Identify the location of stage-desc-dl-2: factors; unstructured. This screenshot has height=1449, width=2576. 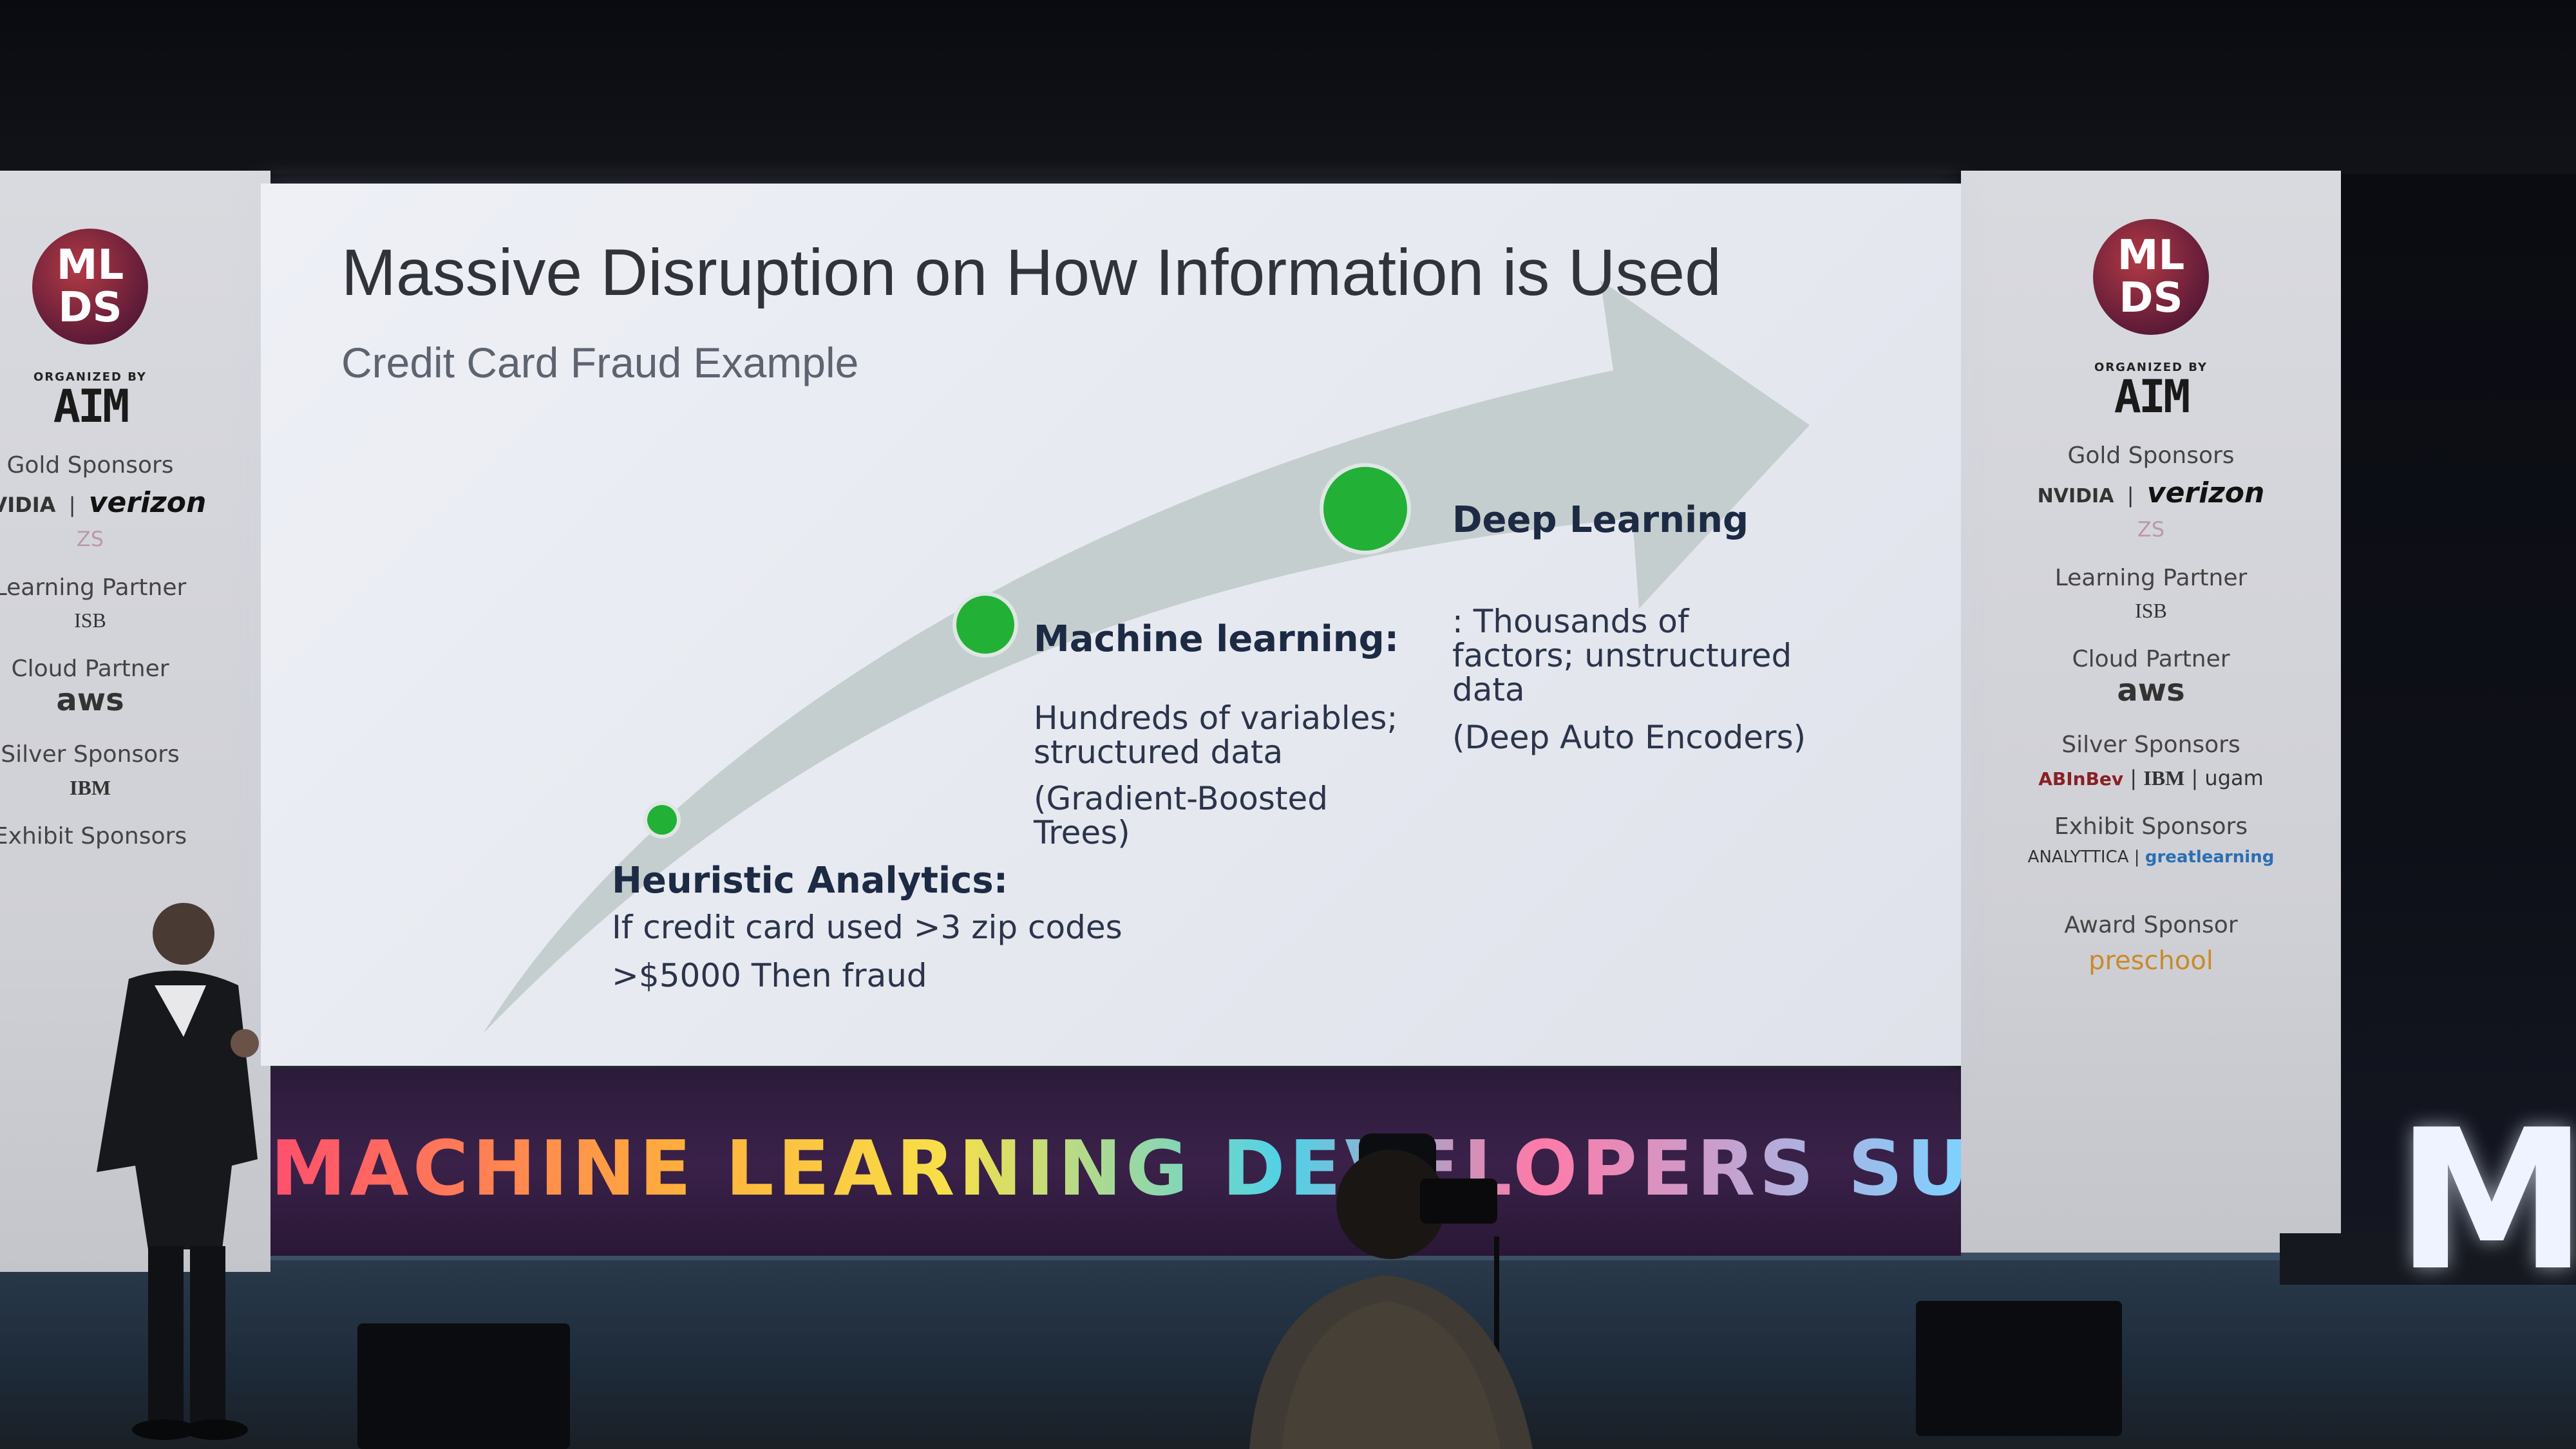
(1622, 655).